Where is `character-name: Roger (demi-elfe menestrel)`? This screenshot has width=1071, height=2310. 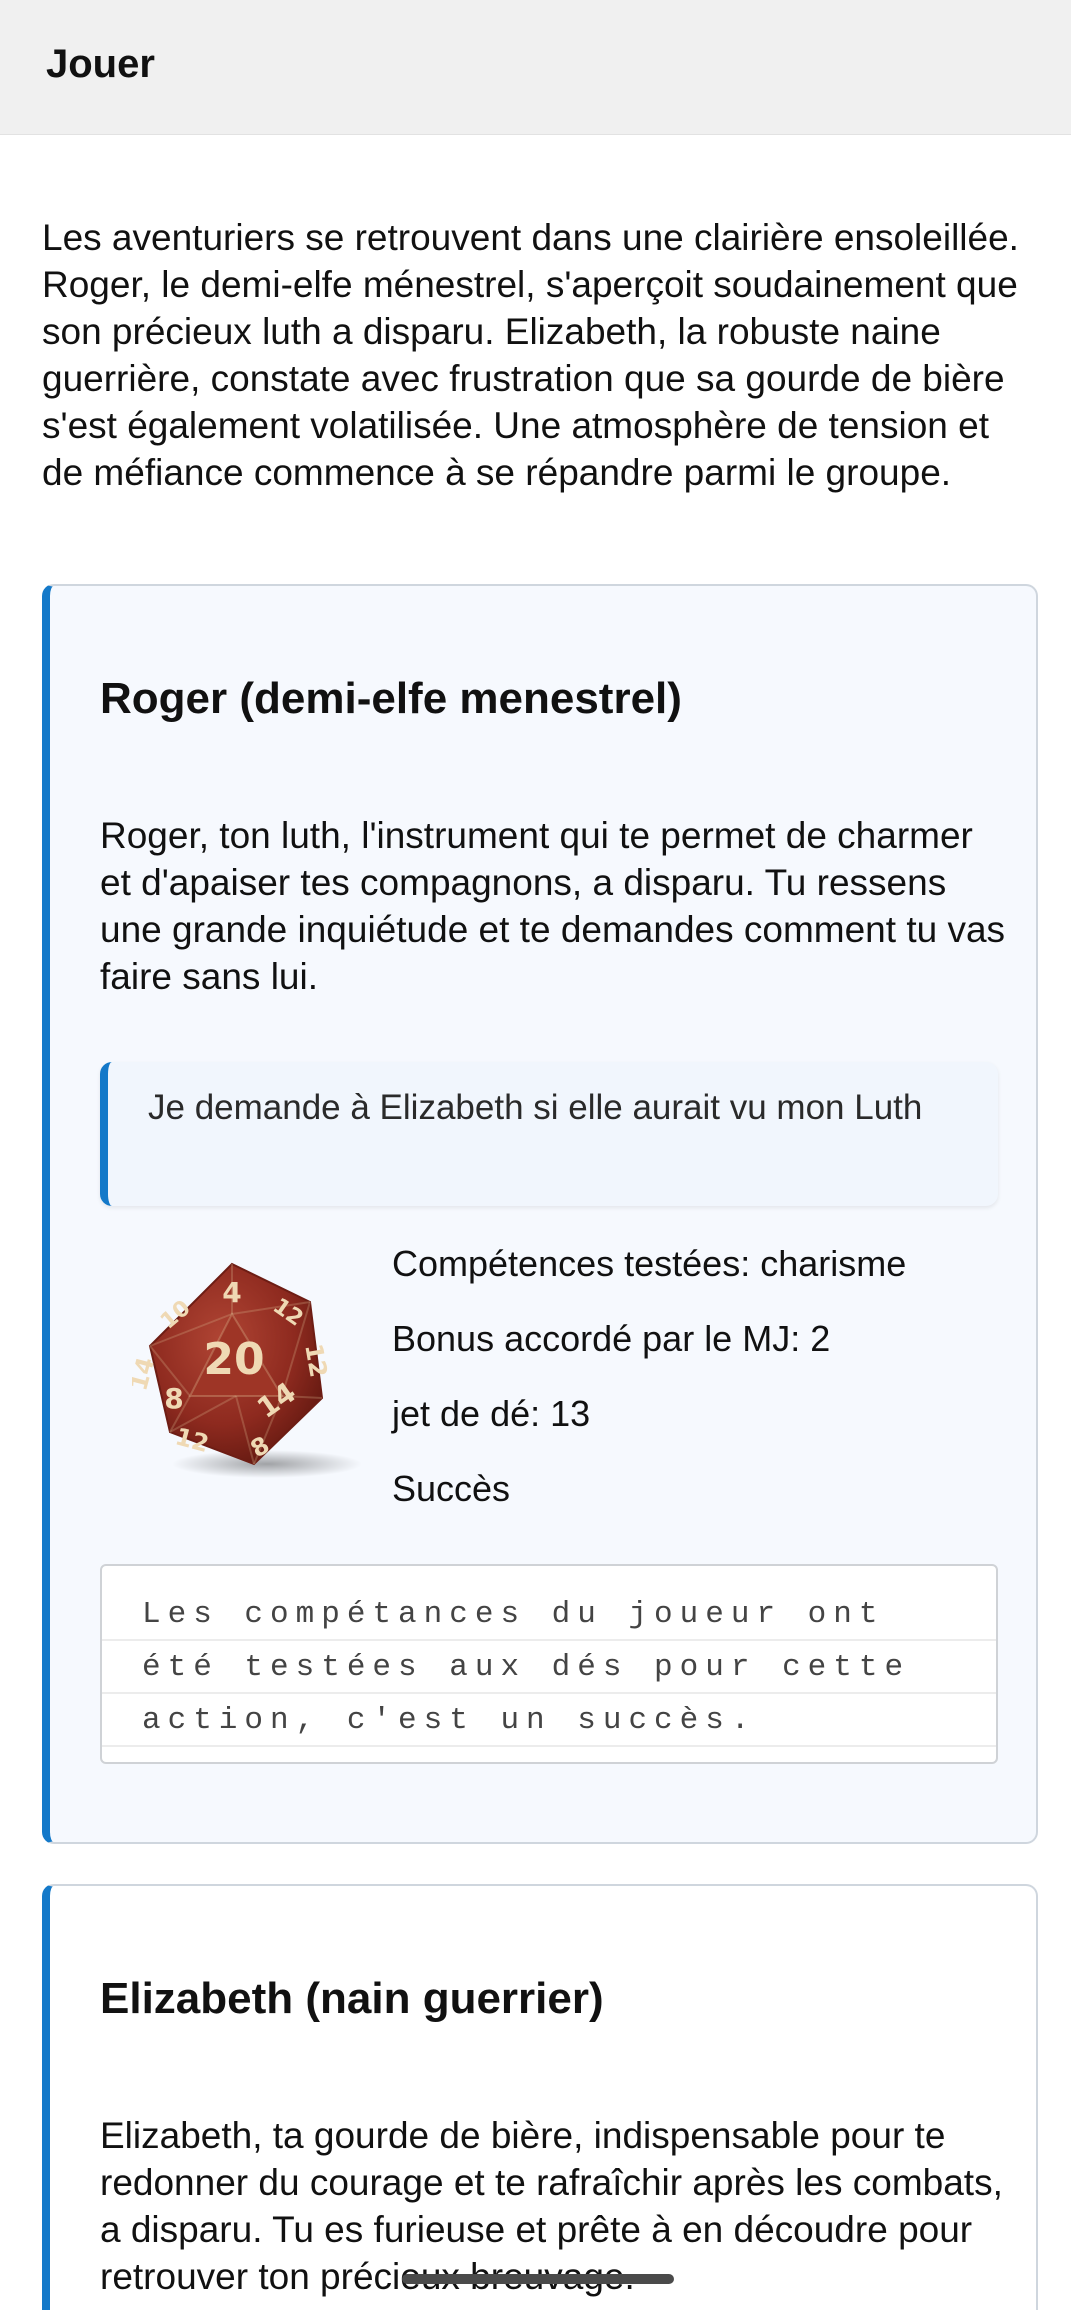 character-name: Roger (demi-elfe menestrel) is located at coordinates (391, 698).